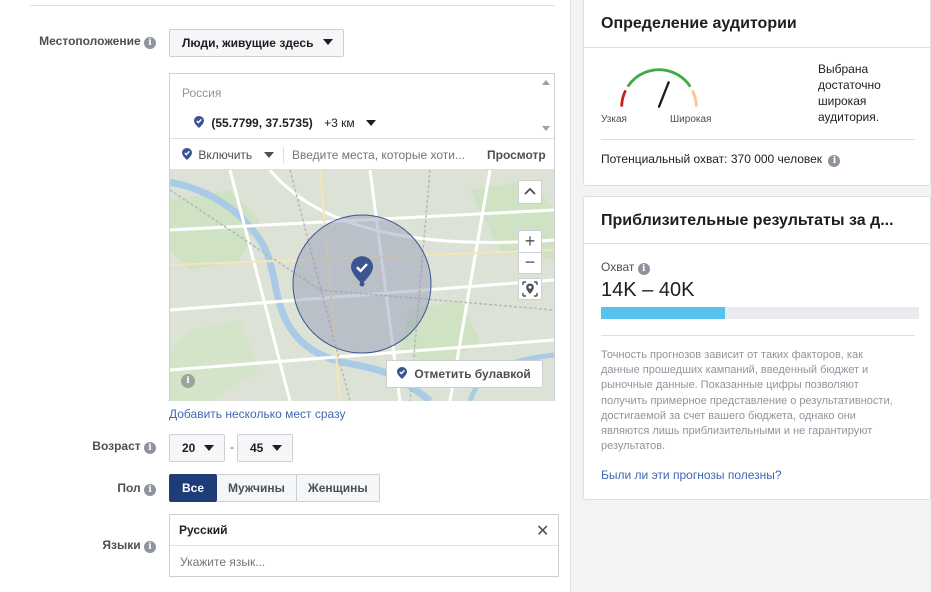 The width and height of the screenshot is (931, 592). What do you see at coordinates (757, 47) in the screenshot?
I see `card-header-divider` at bounding box center [757, 47].